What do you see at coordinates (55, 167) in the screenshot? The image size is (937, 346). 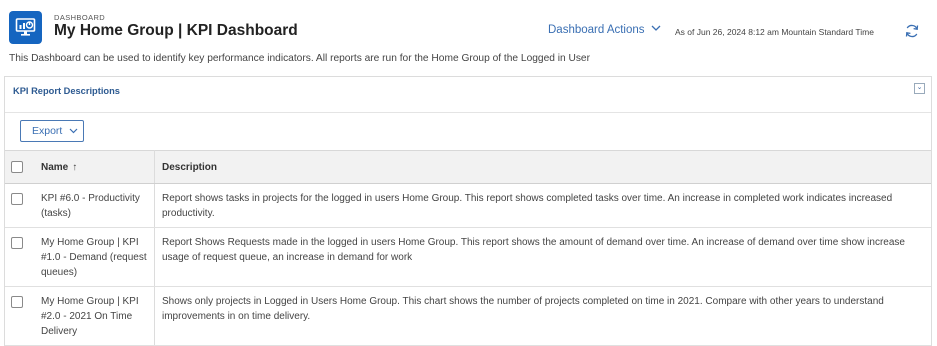 I see `name-header-label: Name` at bounding box center [55, 167].